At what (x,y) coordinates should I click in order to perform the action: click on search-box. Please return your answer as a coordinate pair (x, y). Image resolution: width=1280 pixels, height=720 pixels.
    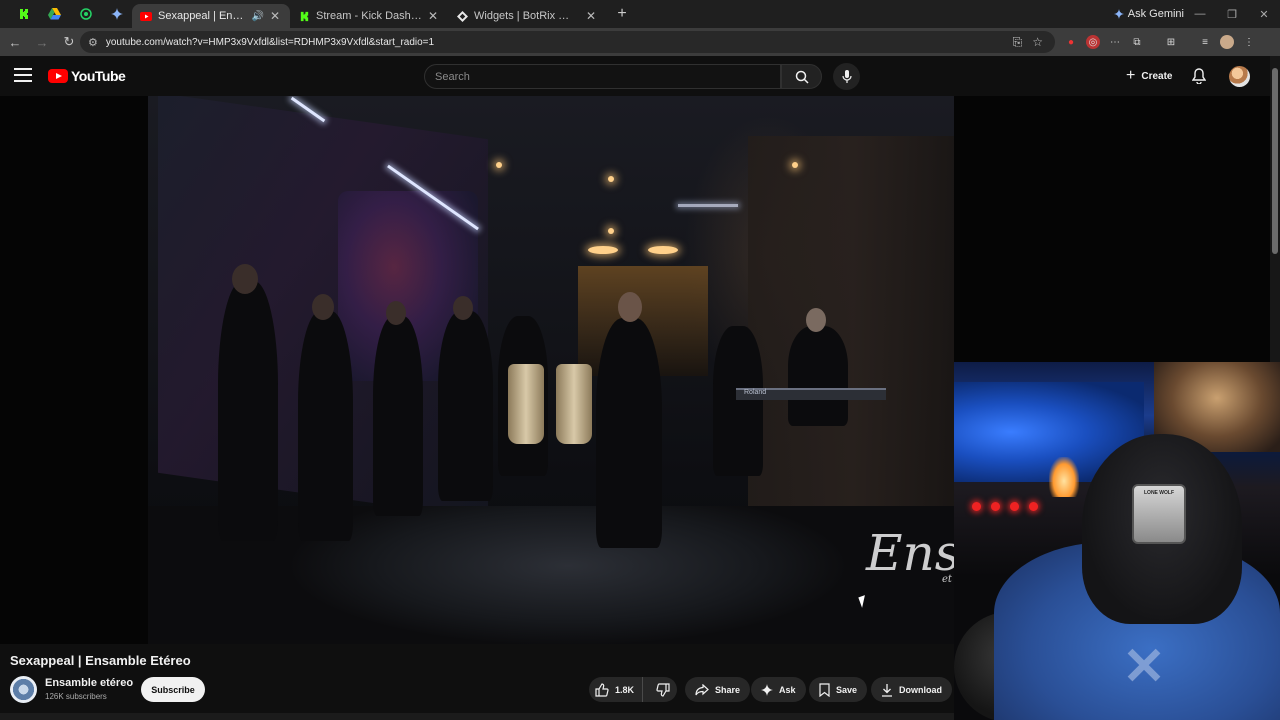
    Looking at the image, I should click on (602, 76).